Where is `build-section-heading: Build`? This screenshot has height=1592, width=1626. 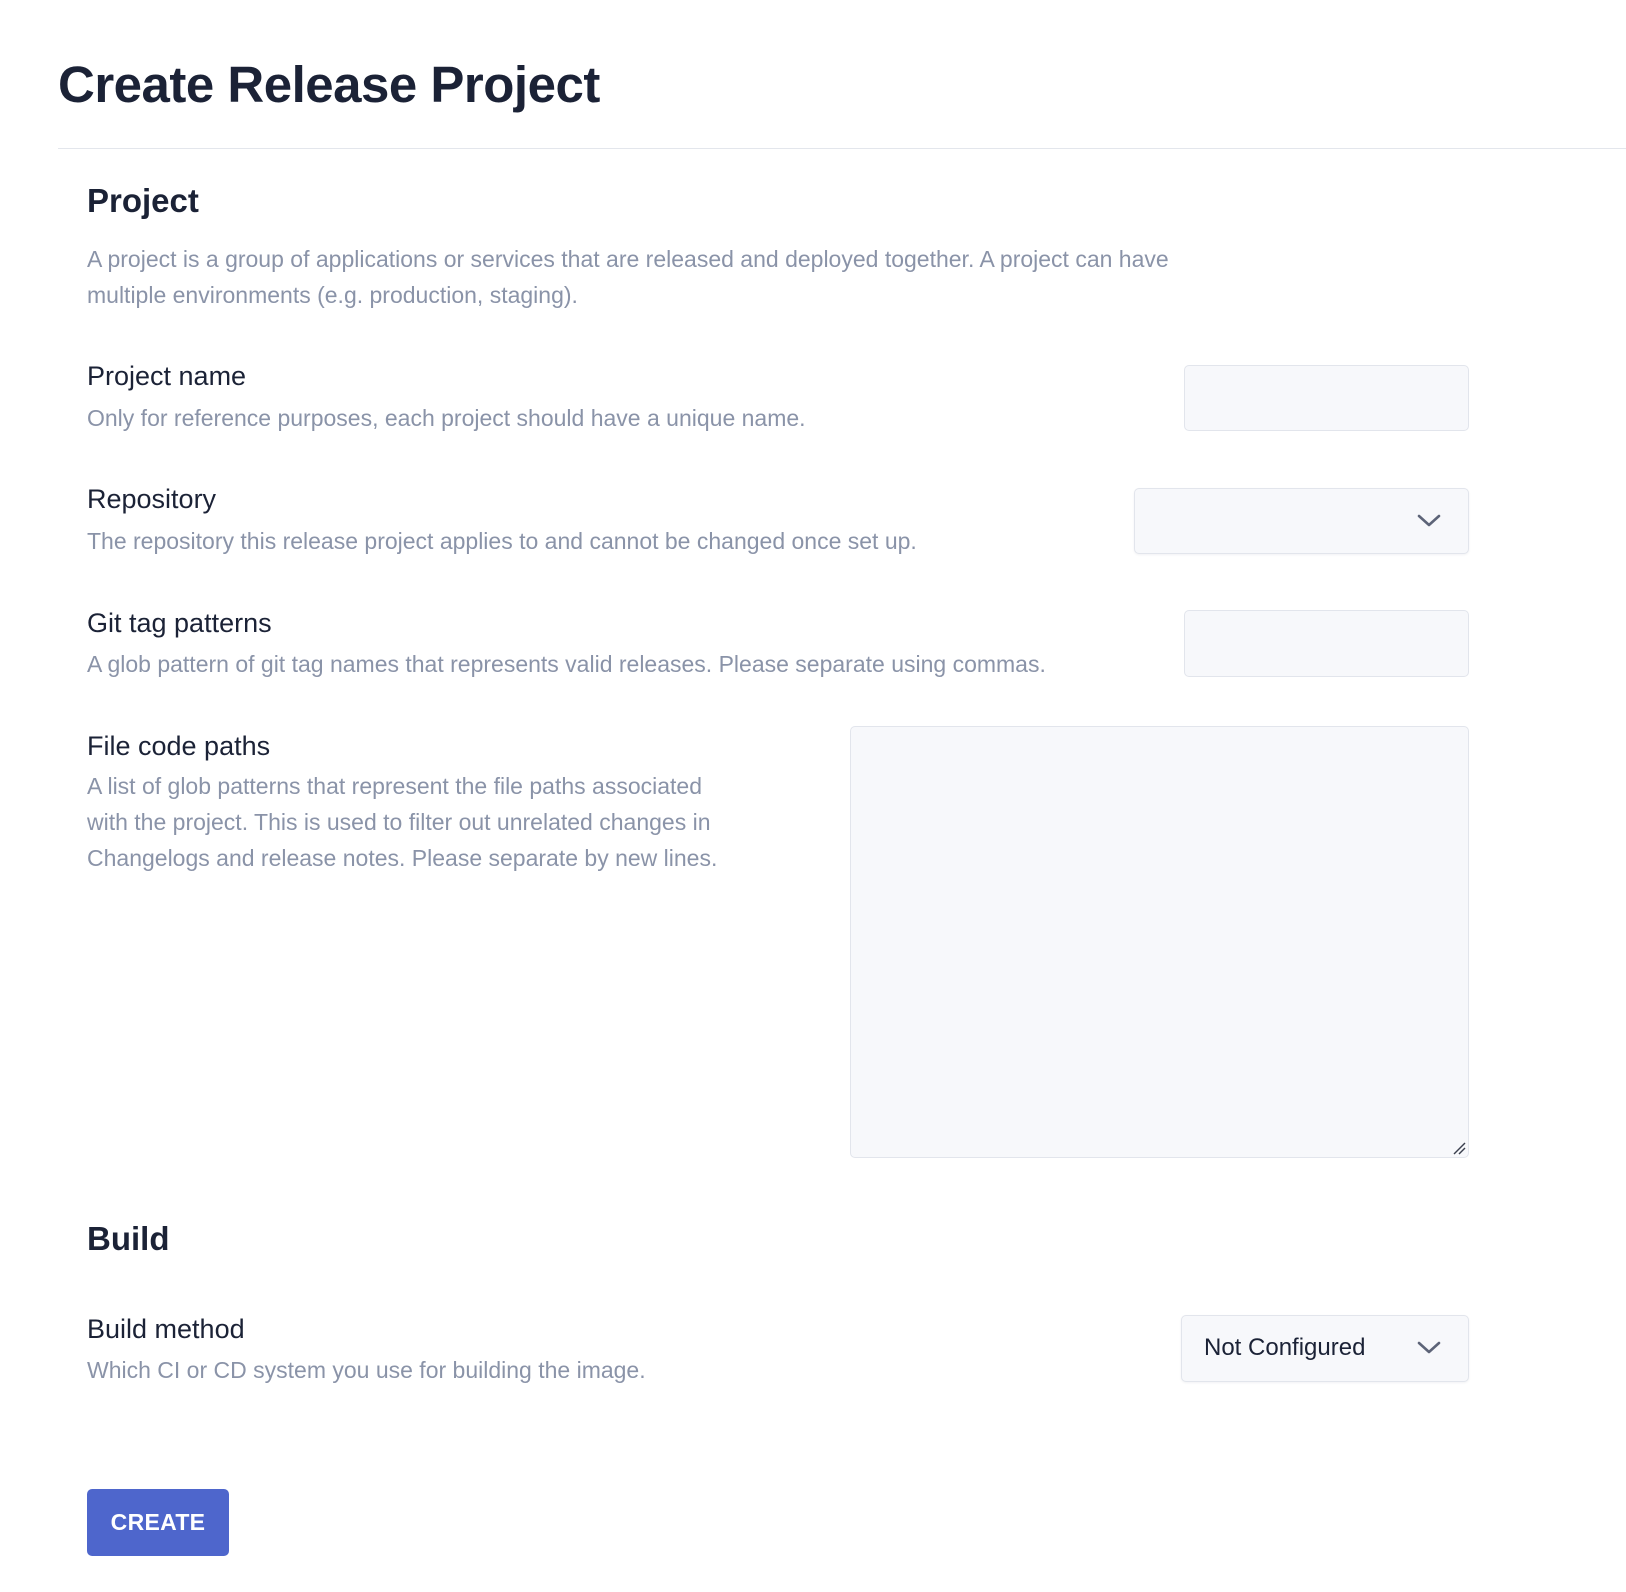 build-section-heading: Build is located at coordinates (128, 1238).